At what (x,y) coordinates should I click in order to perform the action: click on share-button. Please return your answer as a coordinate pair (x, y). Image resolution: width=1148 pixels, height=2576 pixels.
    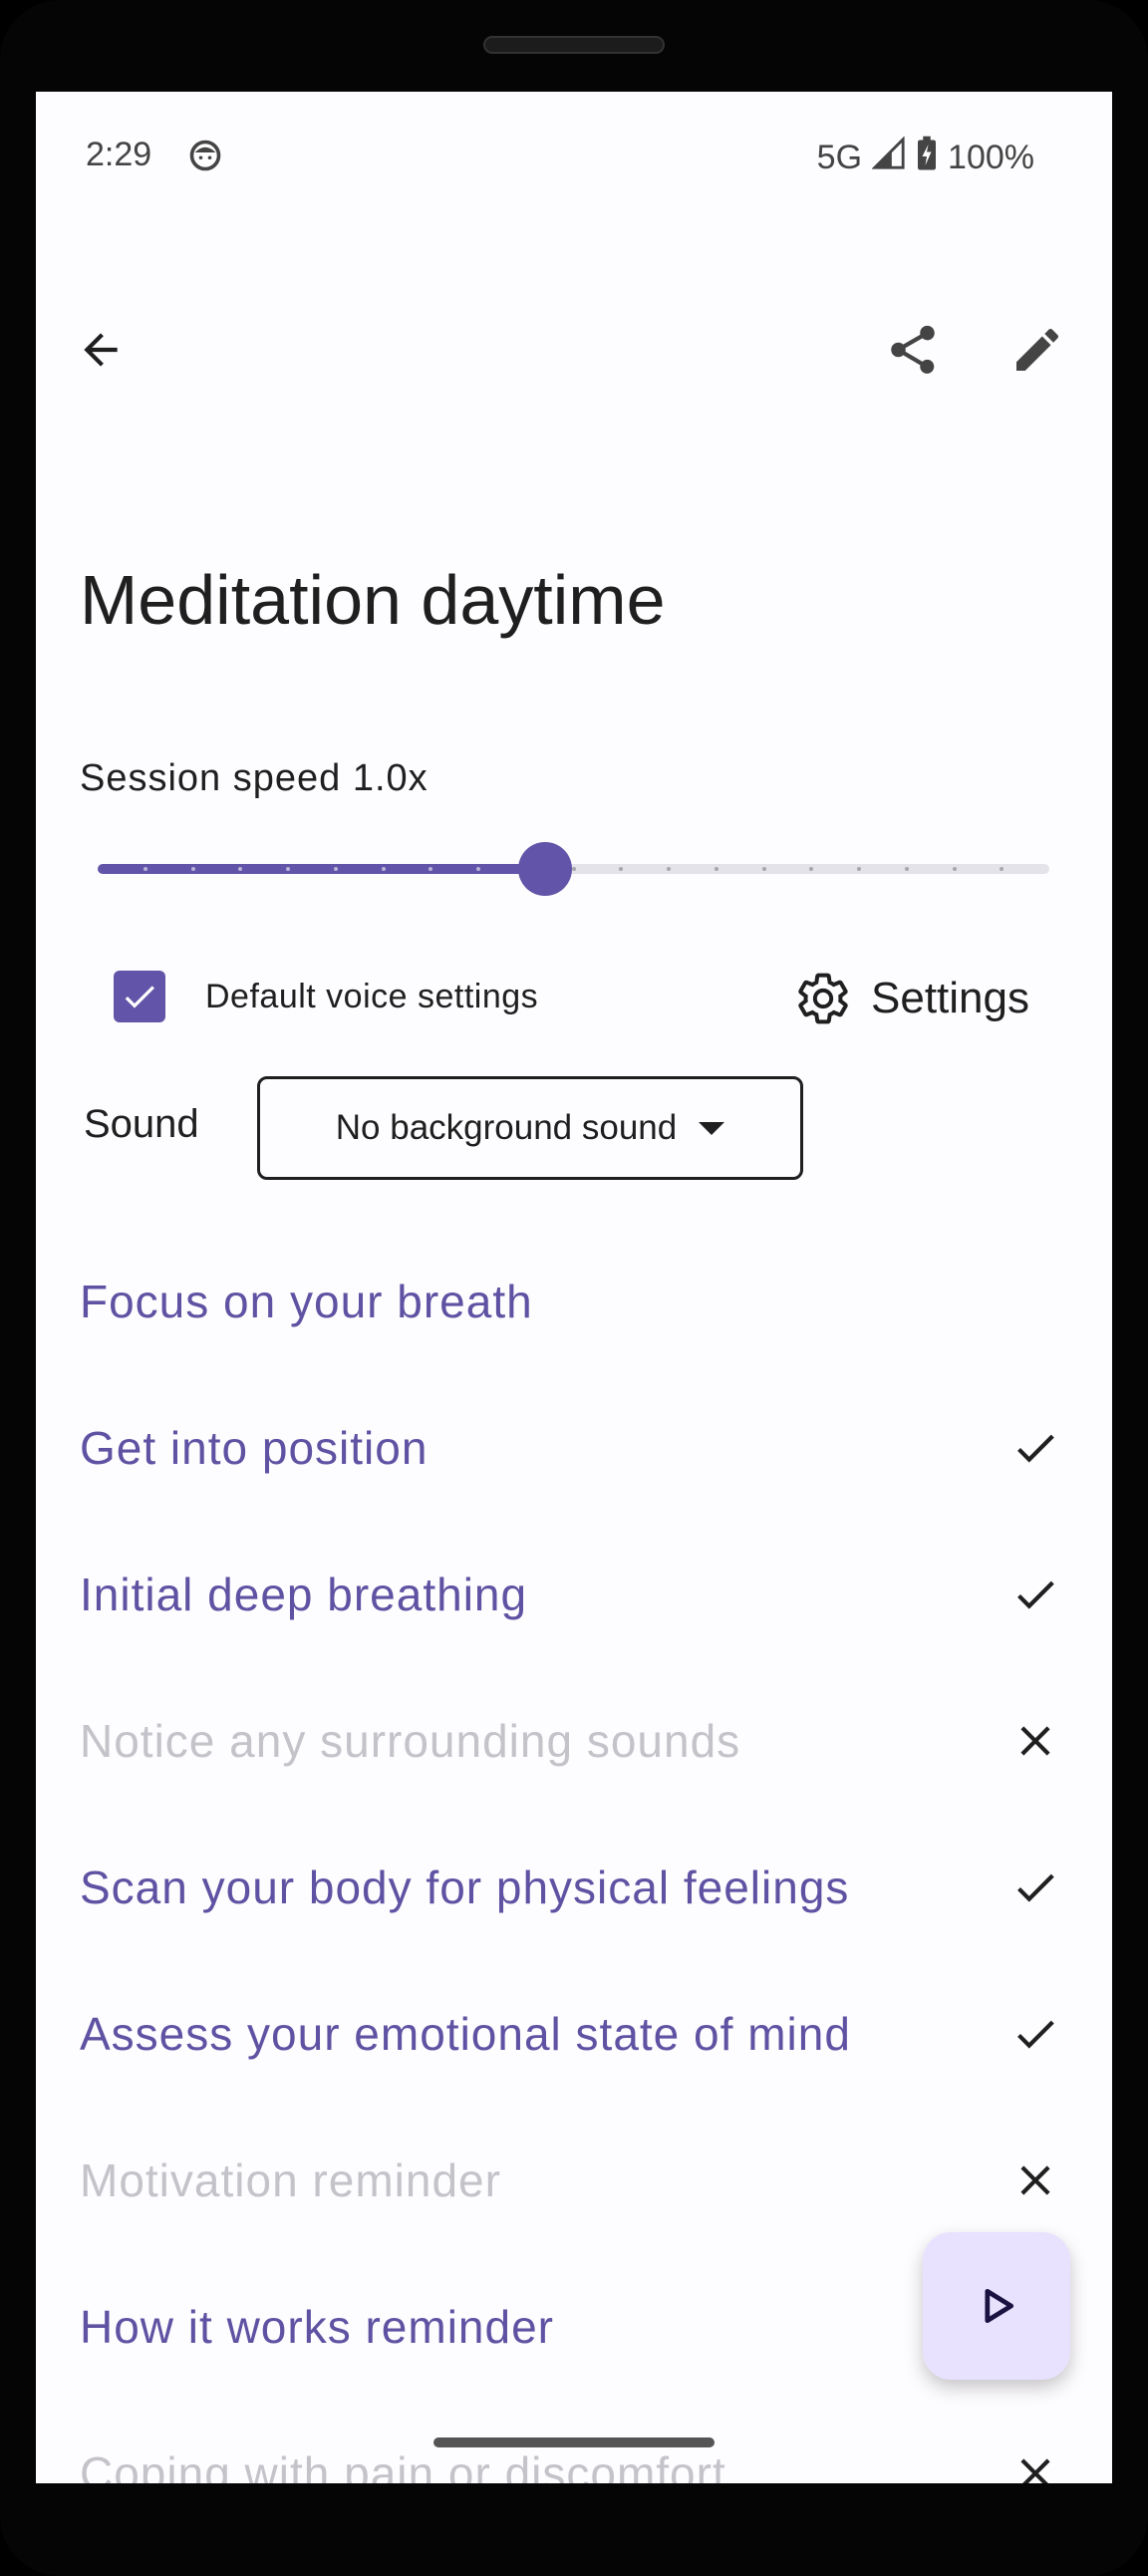
    Looking at the image, I should click on (913, 350).